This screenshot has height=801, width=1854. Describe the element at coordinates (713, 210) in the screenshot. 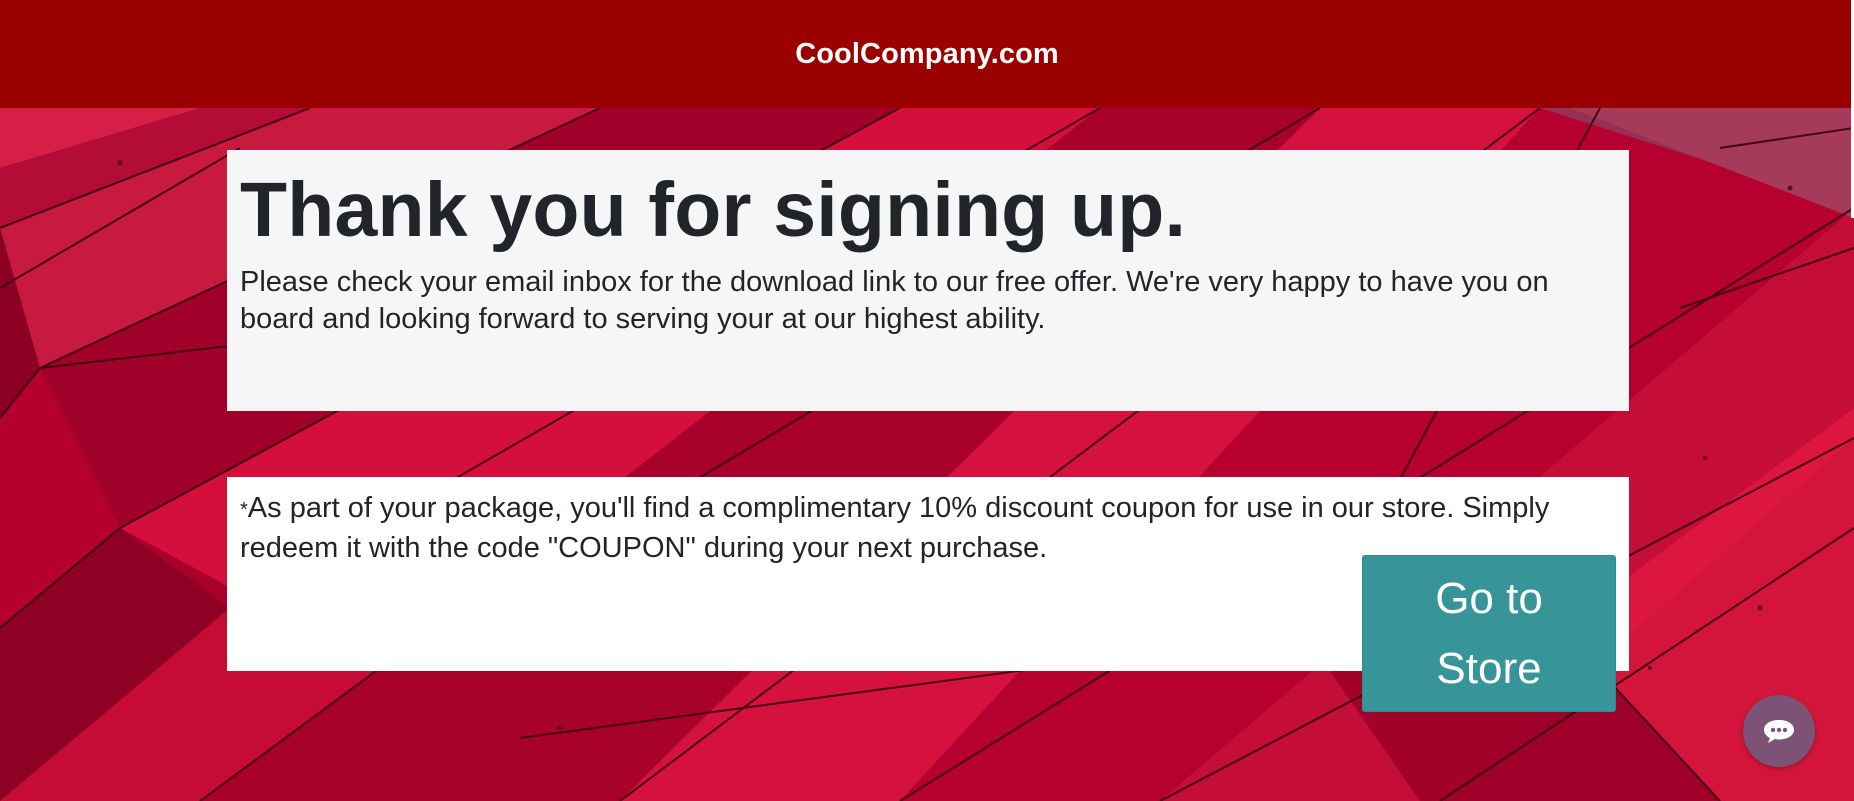

I see `page-title: Thank you for signing up.` at that location.